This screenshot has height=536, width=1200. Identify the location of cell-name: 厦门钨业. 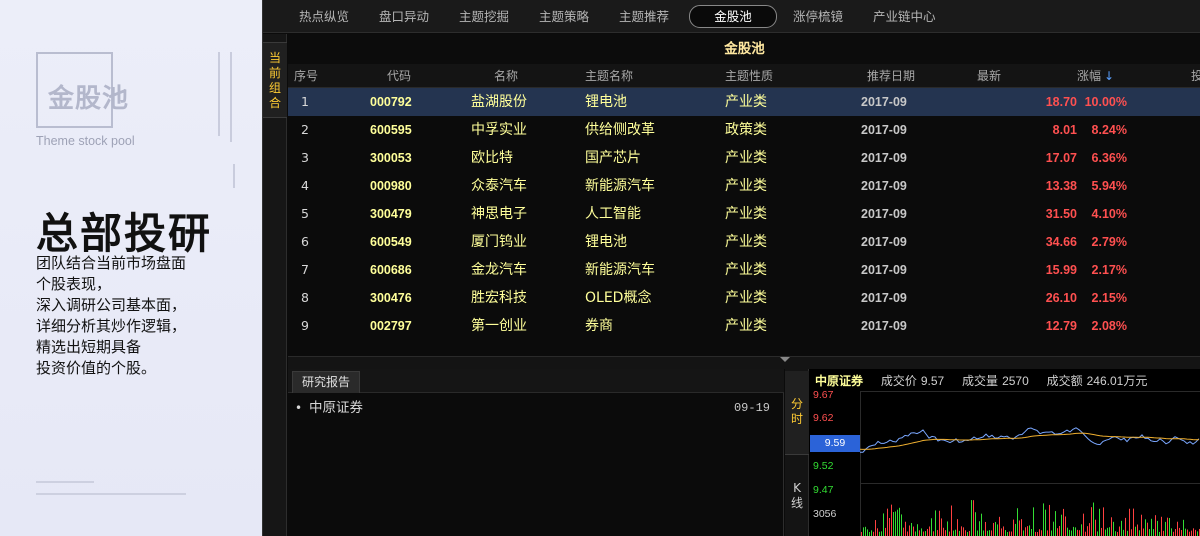
(499, 242).